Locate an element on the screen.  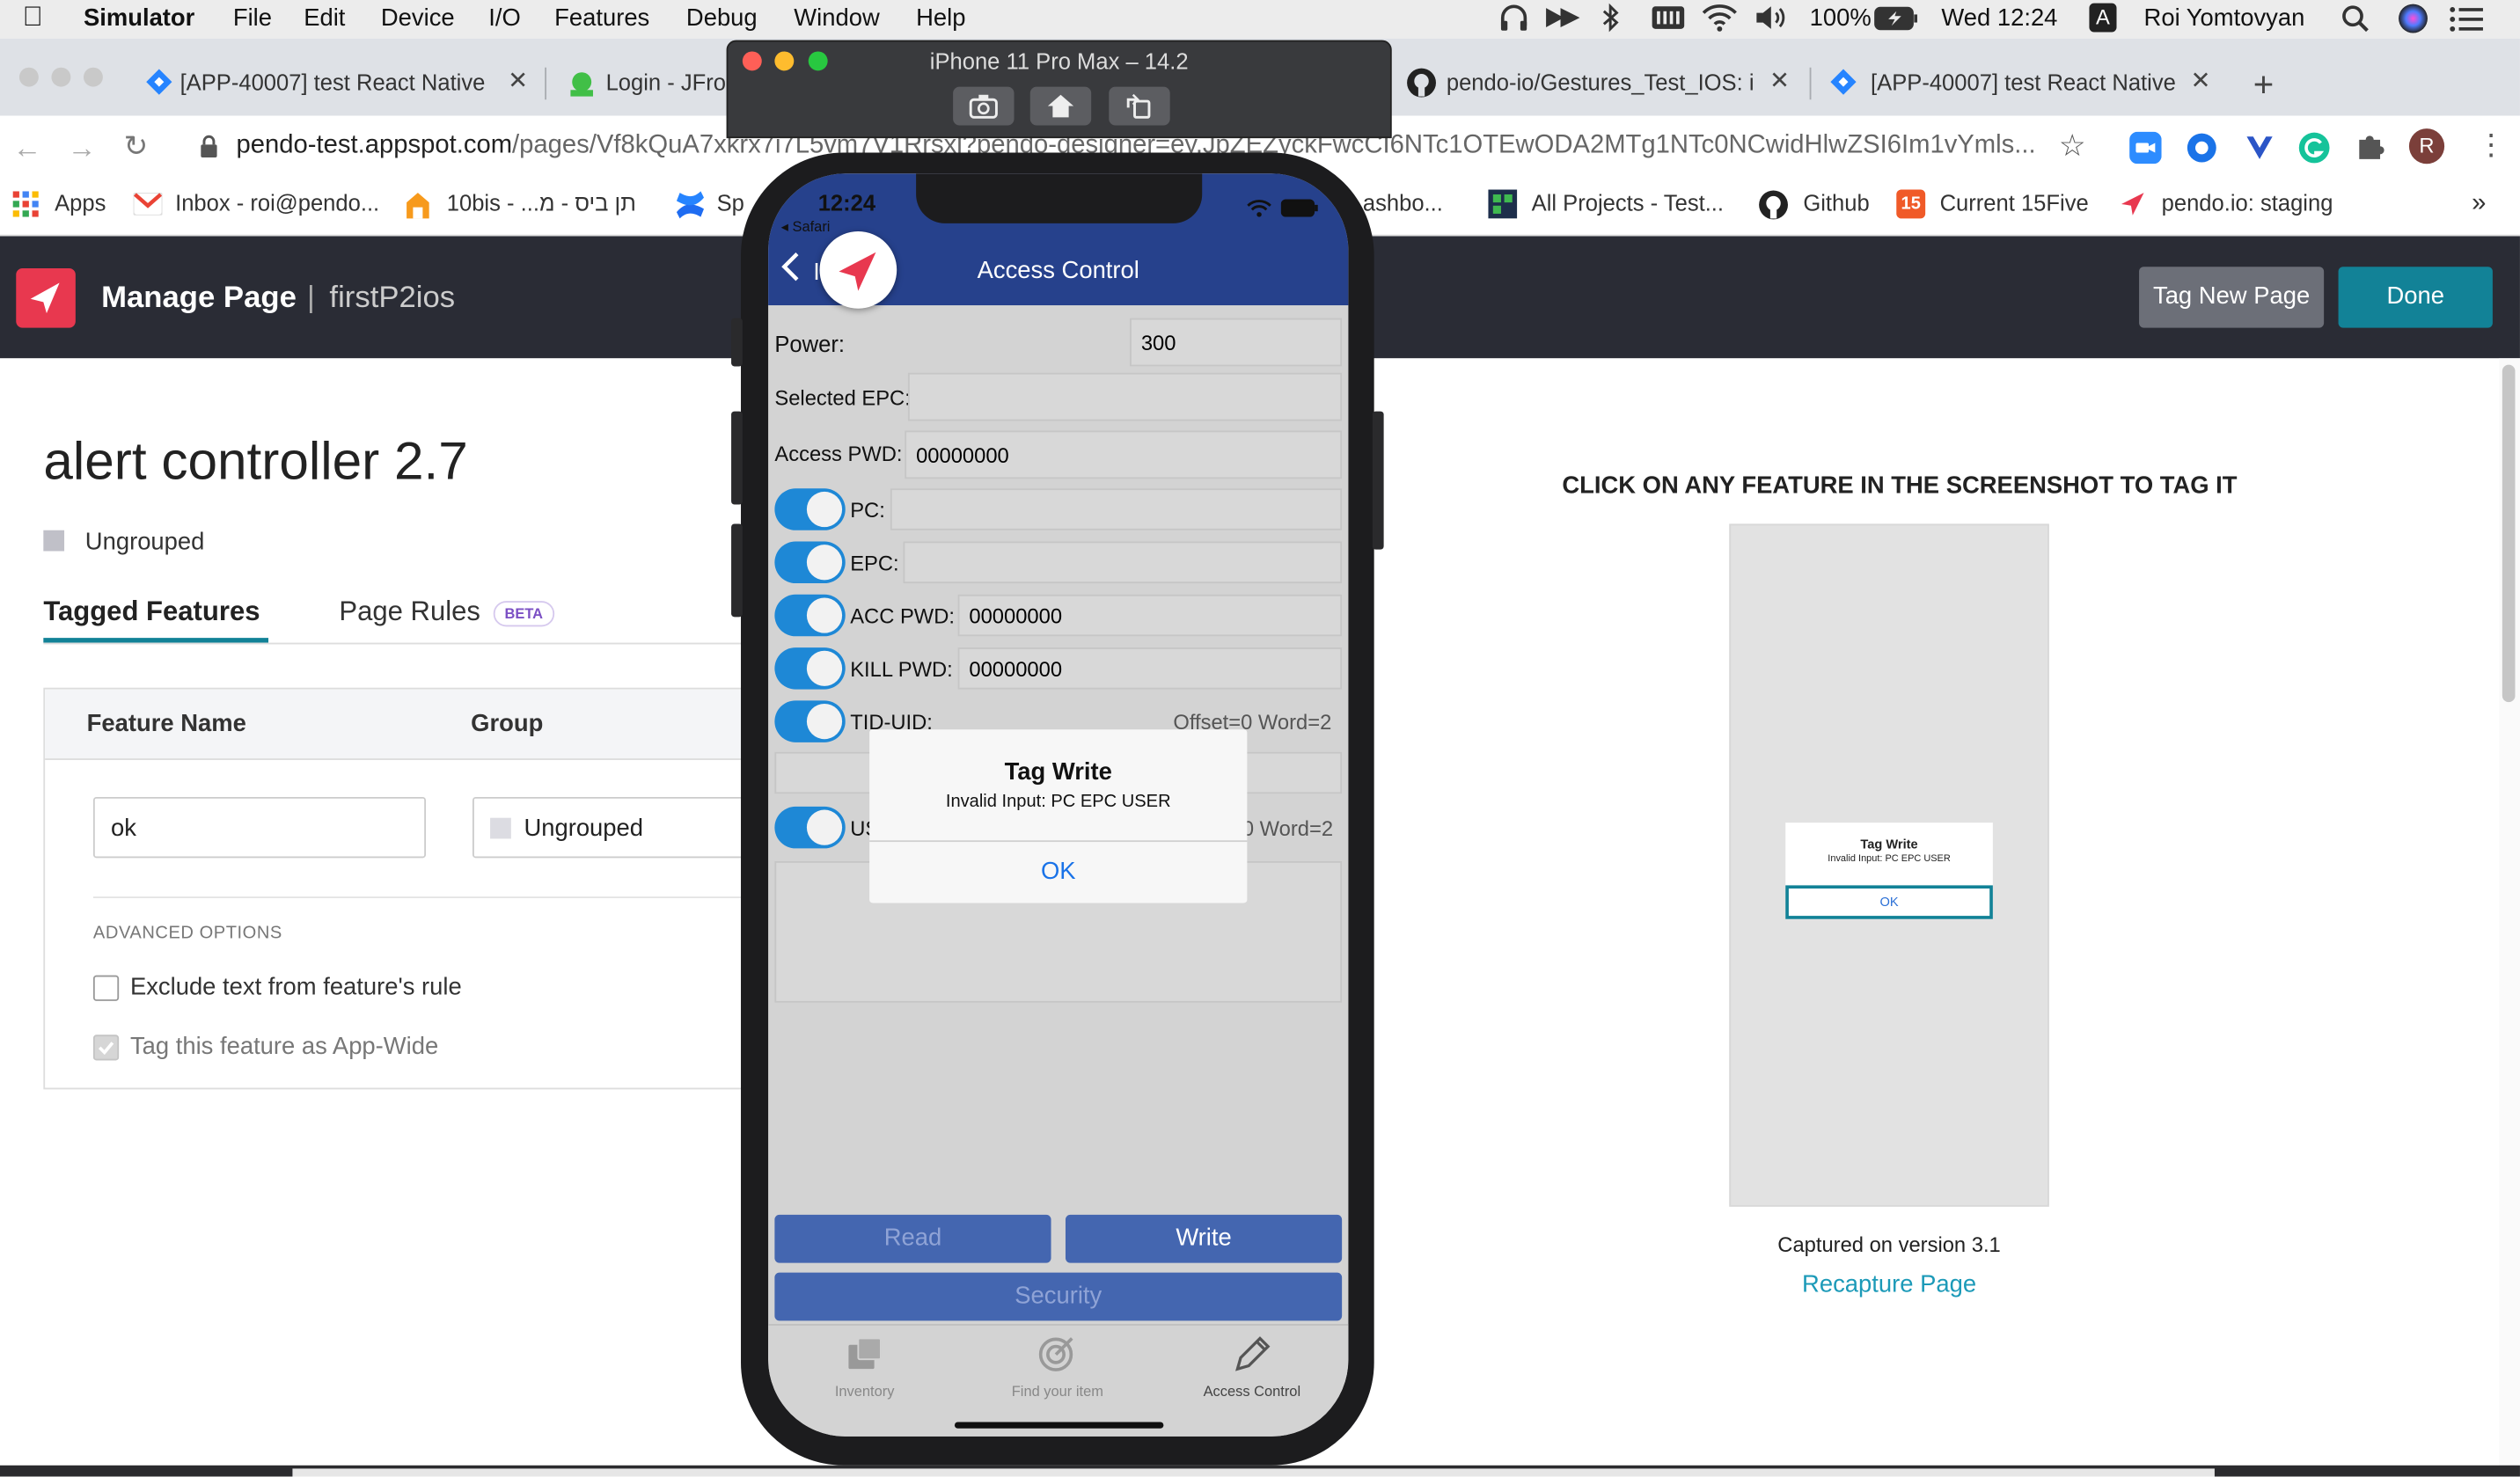
menu-app-name: Simulator is located at coordinates (139, 18).